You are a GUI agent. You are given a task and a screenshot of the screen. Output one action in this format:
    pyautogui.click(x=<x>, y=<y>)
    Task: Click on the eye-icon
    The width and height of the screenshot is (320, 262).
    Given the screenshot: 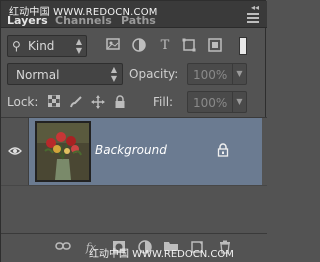 What is the action you would take?
    pyautogui.click(x=15, y=151)
    